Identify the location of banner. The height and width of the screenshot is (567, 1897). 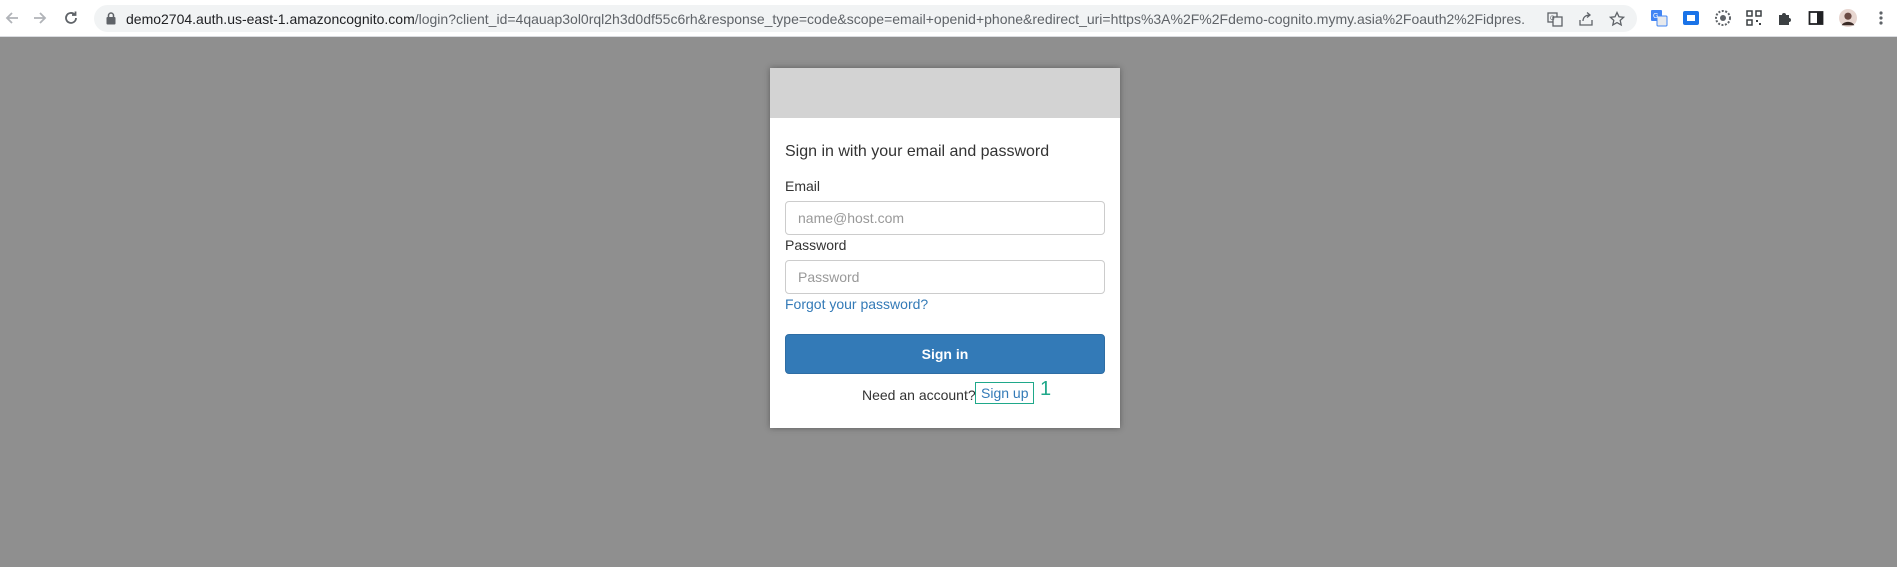
(945, 93).